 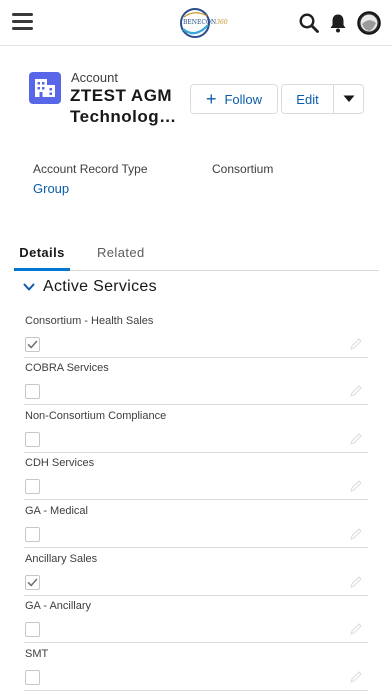 I want to click on service-row-cdh-services: CDH Services, so click(x=196, y=476).